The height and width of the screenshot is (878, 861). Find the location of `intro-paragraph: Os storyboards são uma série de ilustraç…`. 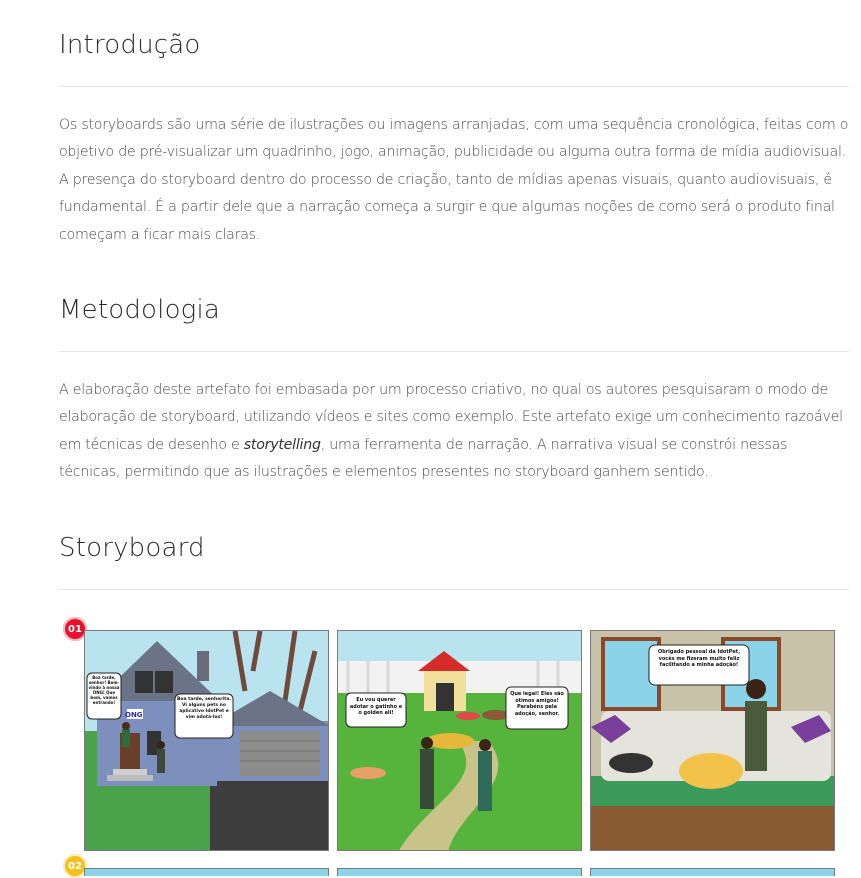

intro-paragraph: Os storyboards são uma série de ilustraç… is located at coordinates (454, 180).